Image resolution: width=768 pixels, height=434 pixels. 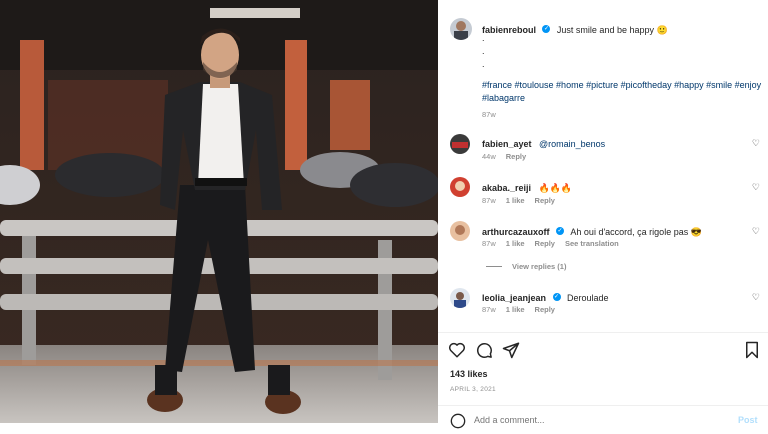 I want to click on comment-row: leolia_jeanjean ✓ Deroulade, so click(x=545, y=297).